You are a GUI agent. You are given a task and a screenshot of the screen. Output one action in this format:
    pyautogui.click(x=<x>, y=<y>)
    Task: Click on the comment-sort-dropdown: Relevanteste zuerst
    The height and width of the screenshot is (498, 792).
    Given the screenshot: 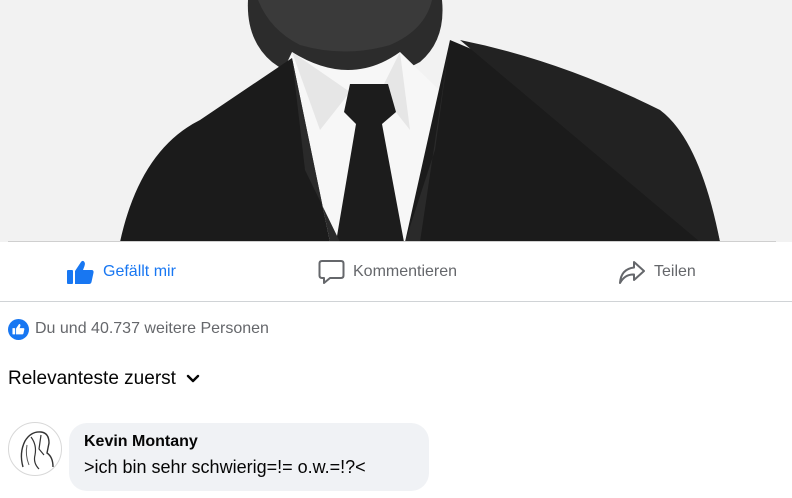 What is the action you would take?
    pyautogui.click(x=104, y=379)
    